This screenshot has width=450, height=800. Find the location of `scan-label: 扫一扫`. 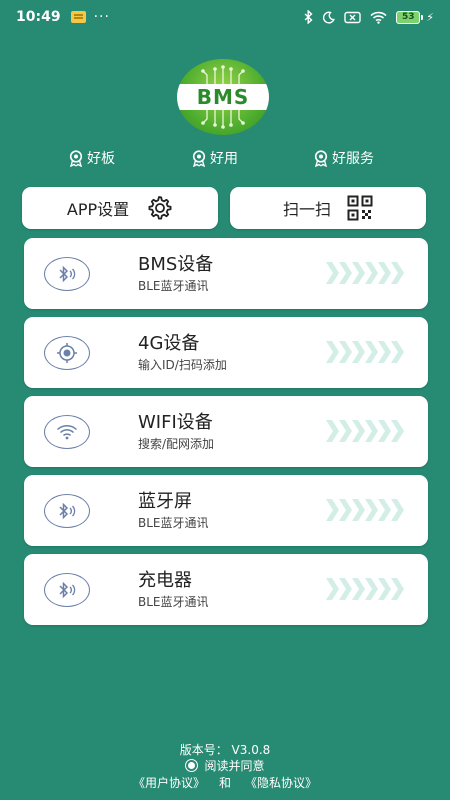

scan-label: 扫一扫 is located at coordinates (306, 209).